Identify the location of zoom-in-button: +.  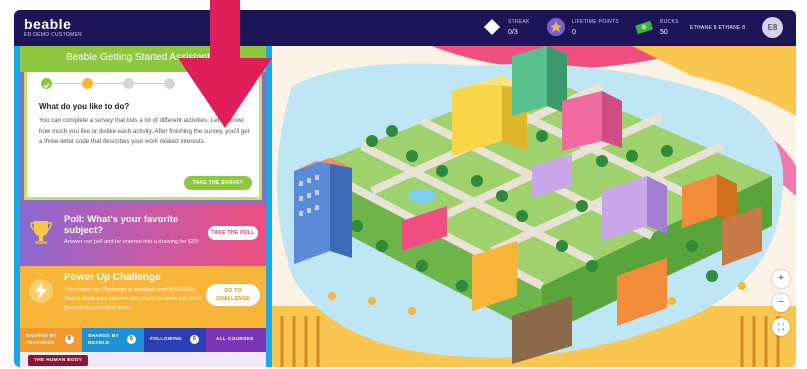
(781, 279).